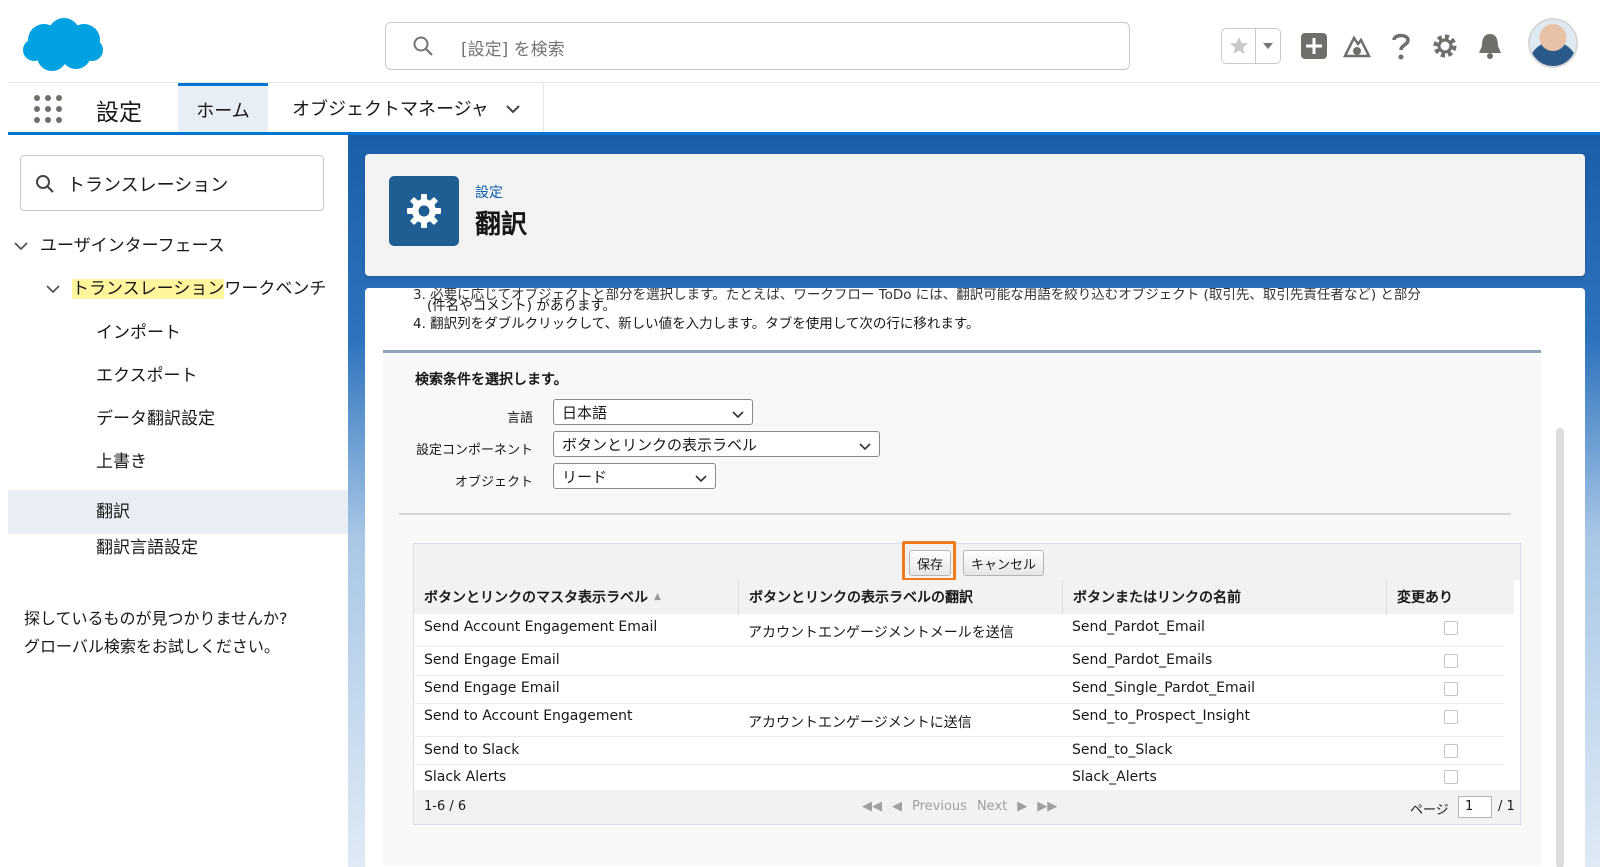 Image resolution: width=1600 pixels, height=867 pixels. What do you see at coordinates (1004, 563) in the screenshot?
I see `cancel-button: キャンセル` at bounding box center [1004, 563].